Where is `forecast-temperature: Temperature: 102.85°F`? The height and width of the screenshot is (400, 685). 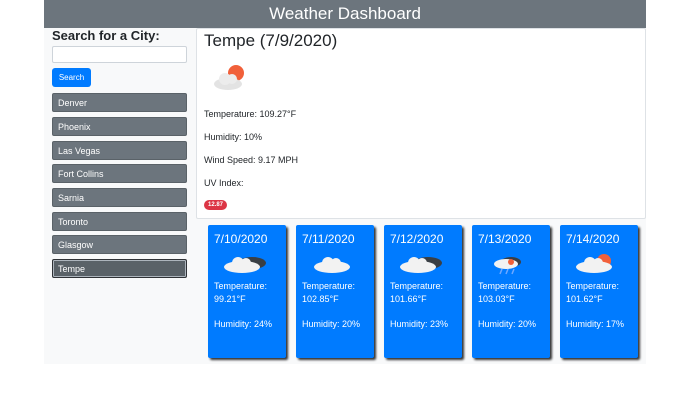
forecast-temperature: Temperature: 102.85°F is located at coordinates (329, 292).